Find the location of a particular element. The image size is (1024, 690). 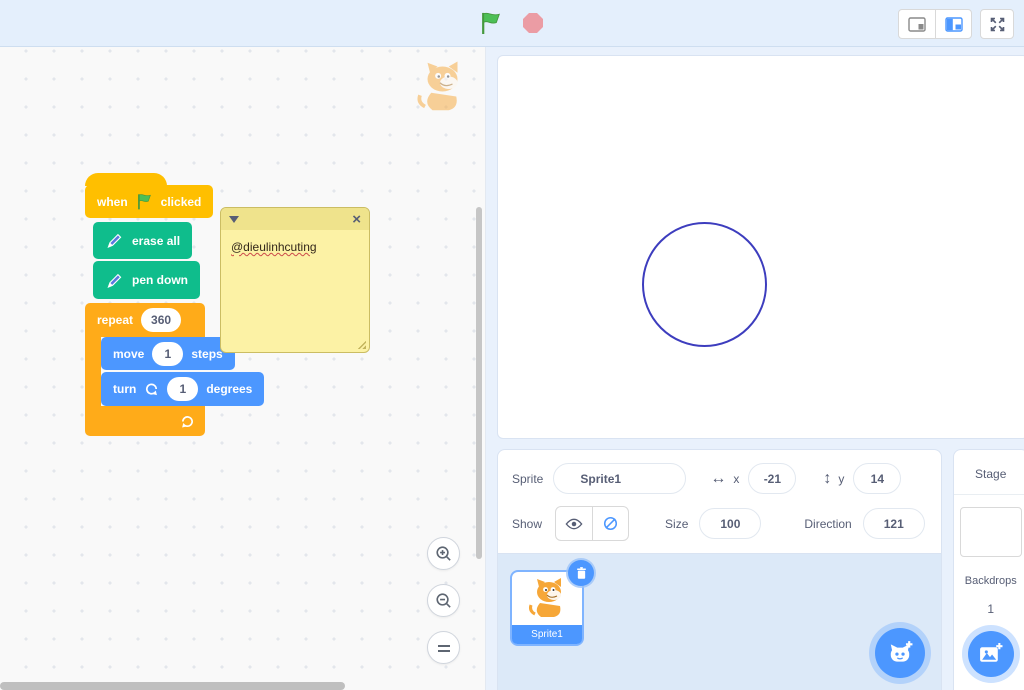

block-pen-down-label: pen down is located at coordinates (160, 280).